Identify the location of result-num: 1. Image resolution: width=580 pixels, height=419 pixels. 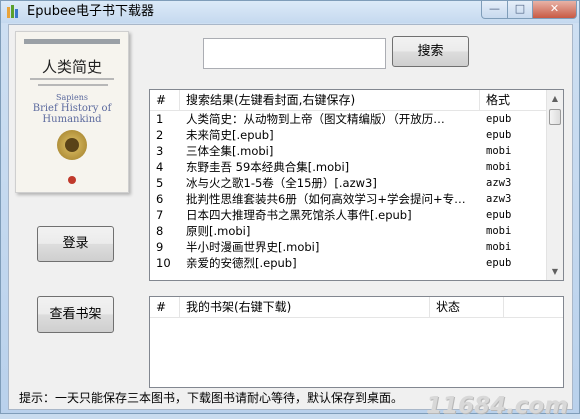
(160, 119).